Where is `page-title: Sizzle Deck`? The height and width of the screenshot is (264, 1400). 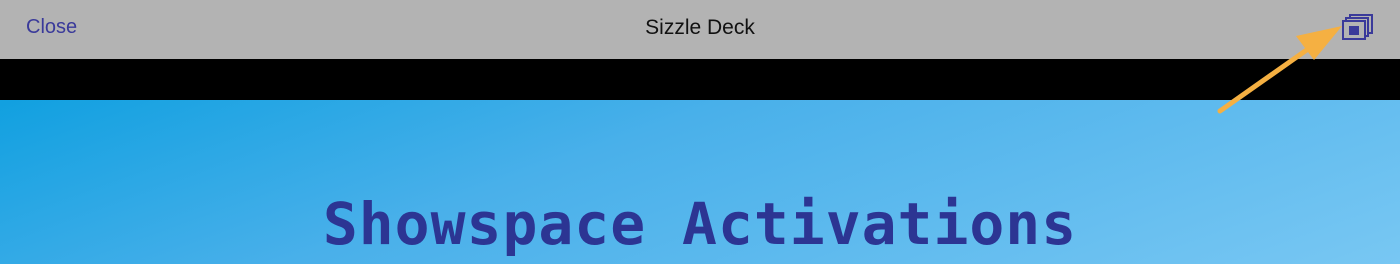 page-title: Sizzle Deck is located at coordinates (700, 27).